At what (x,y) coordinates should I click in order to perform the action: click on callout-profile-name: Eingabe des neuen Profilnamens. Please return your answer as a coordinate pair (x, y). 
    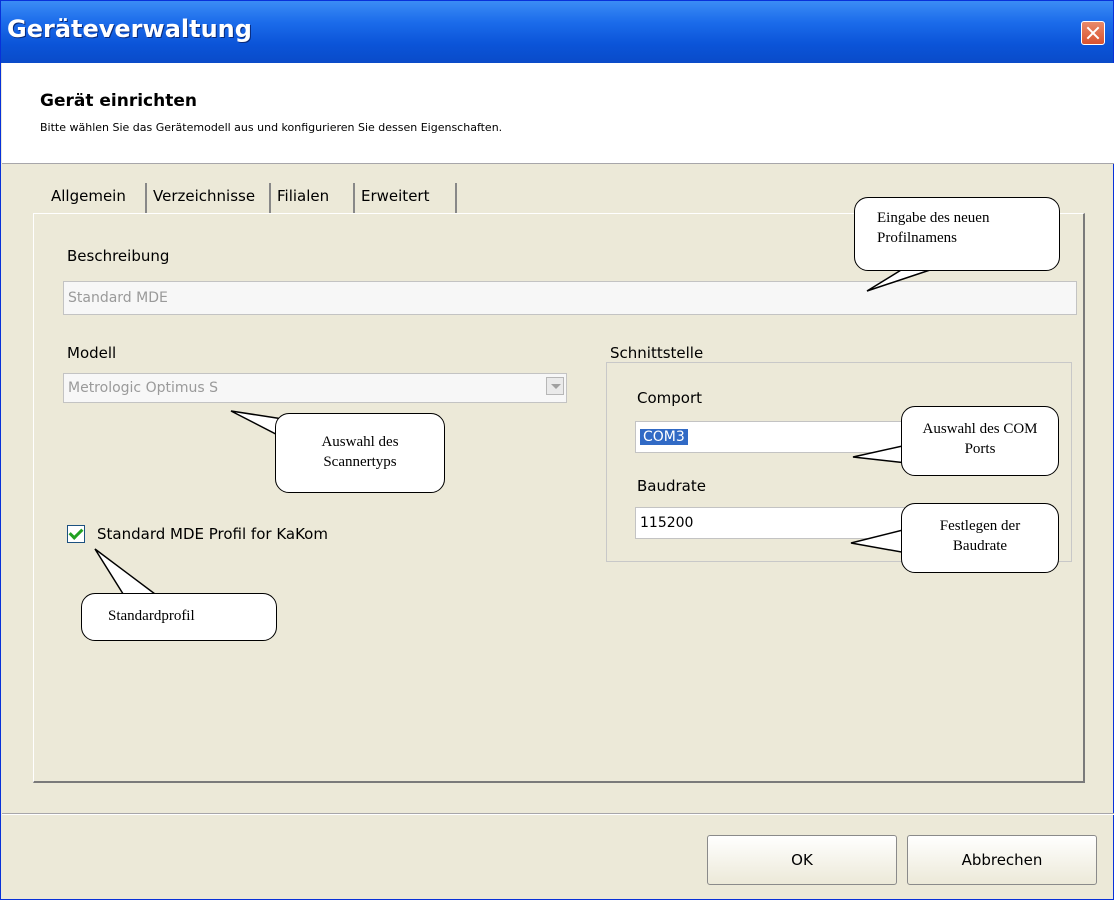
    Looking at the image, I should click on (957, 234).